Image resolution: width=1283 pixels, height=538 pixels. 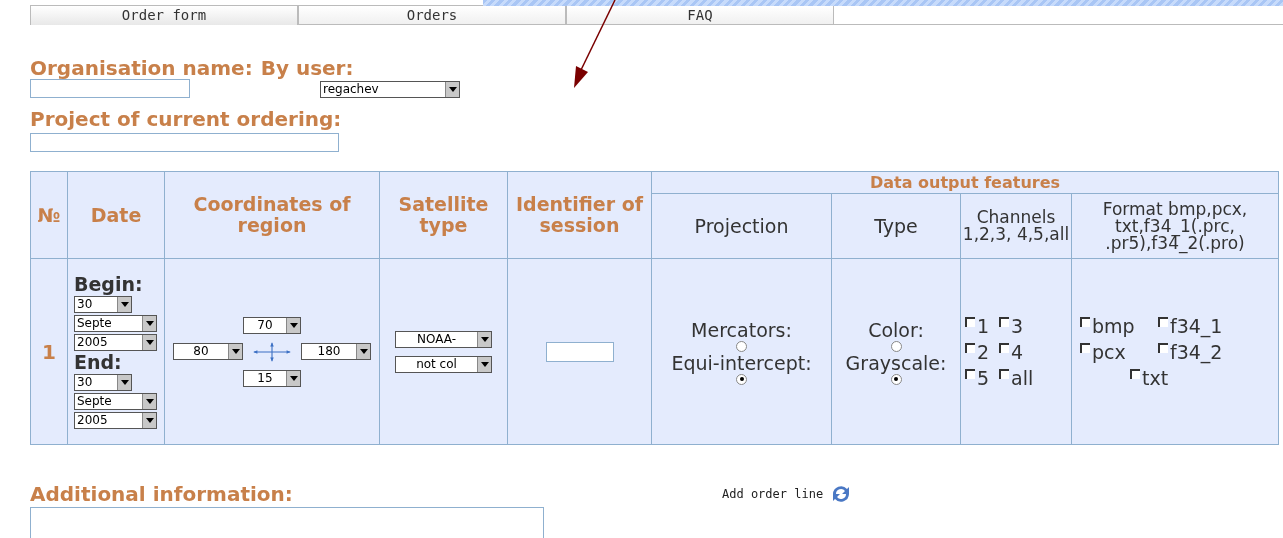 What do you see at coordinates (1155, 378) in the screenshot?
I see `checkbox-label: txt` at bounding box center [1155, 378].